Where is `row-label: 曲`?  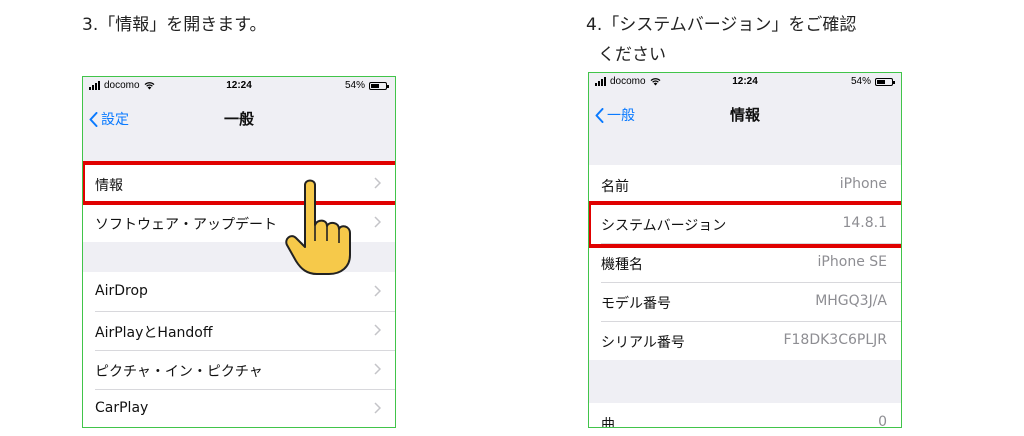
row-label: 曲 is located at coordinates (608, 422).